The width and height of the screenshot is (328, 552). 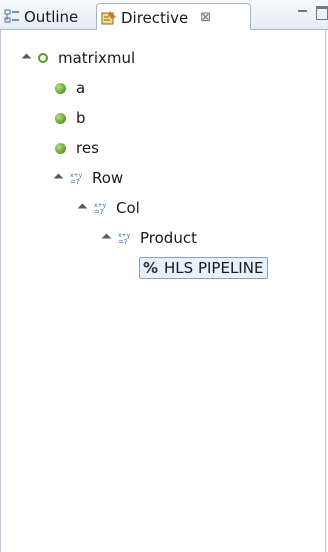 I want to click on tree-item-label: Row, so click(x=108, y=178).